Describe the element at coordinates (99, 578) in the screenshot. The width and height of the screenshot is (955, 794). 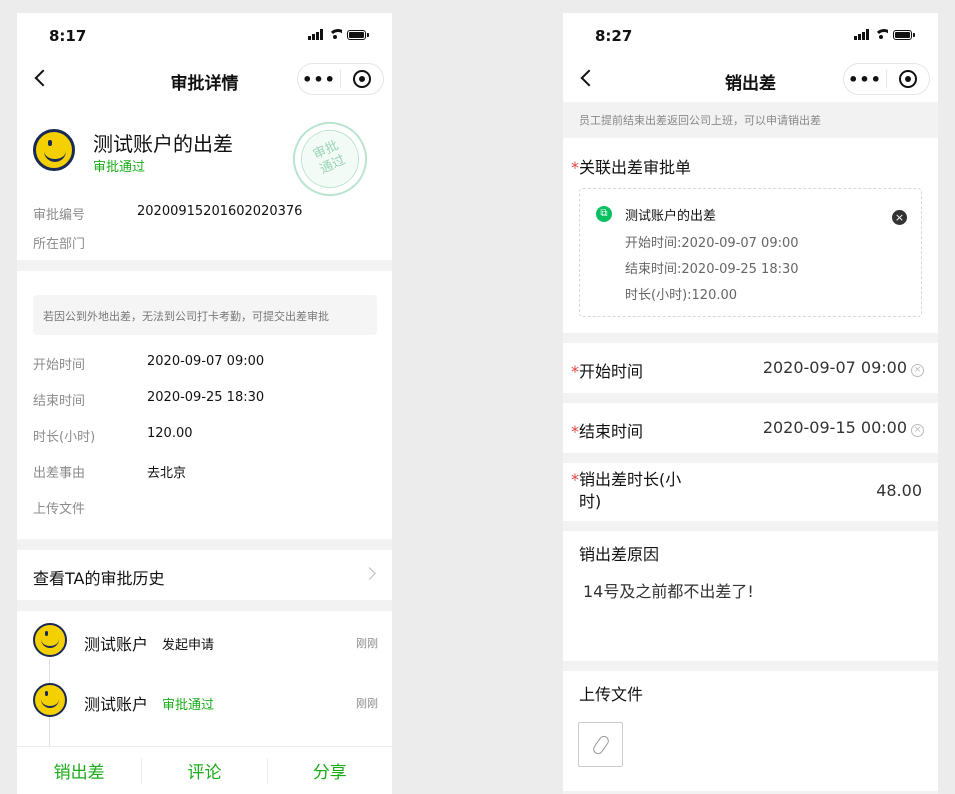
I see `approval-history-label: 查看TA的审批历史` at that location.